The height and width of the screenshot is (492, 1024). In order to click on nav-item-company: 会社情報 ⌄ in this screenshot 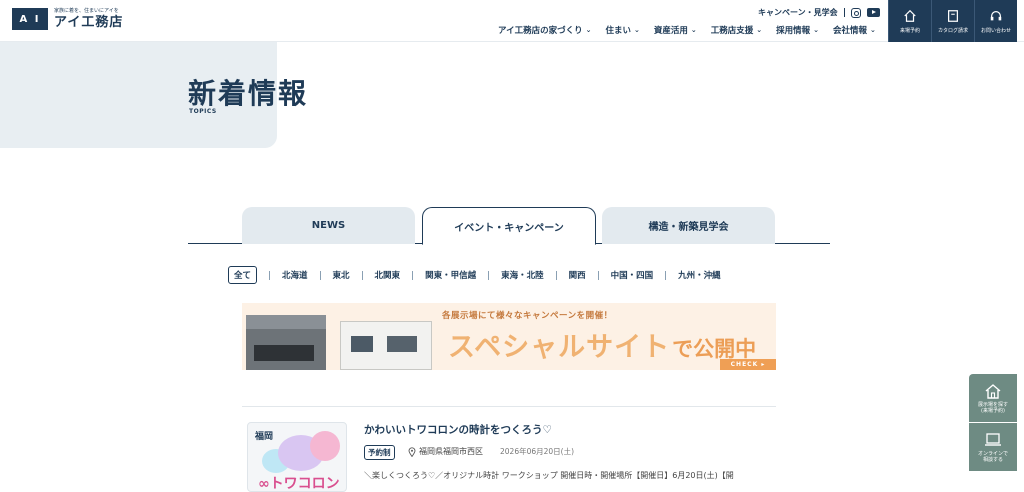, I will do `click(854, 30)`.